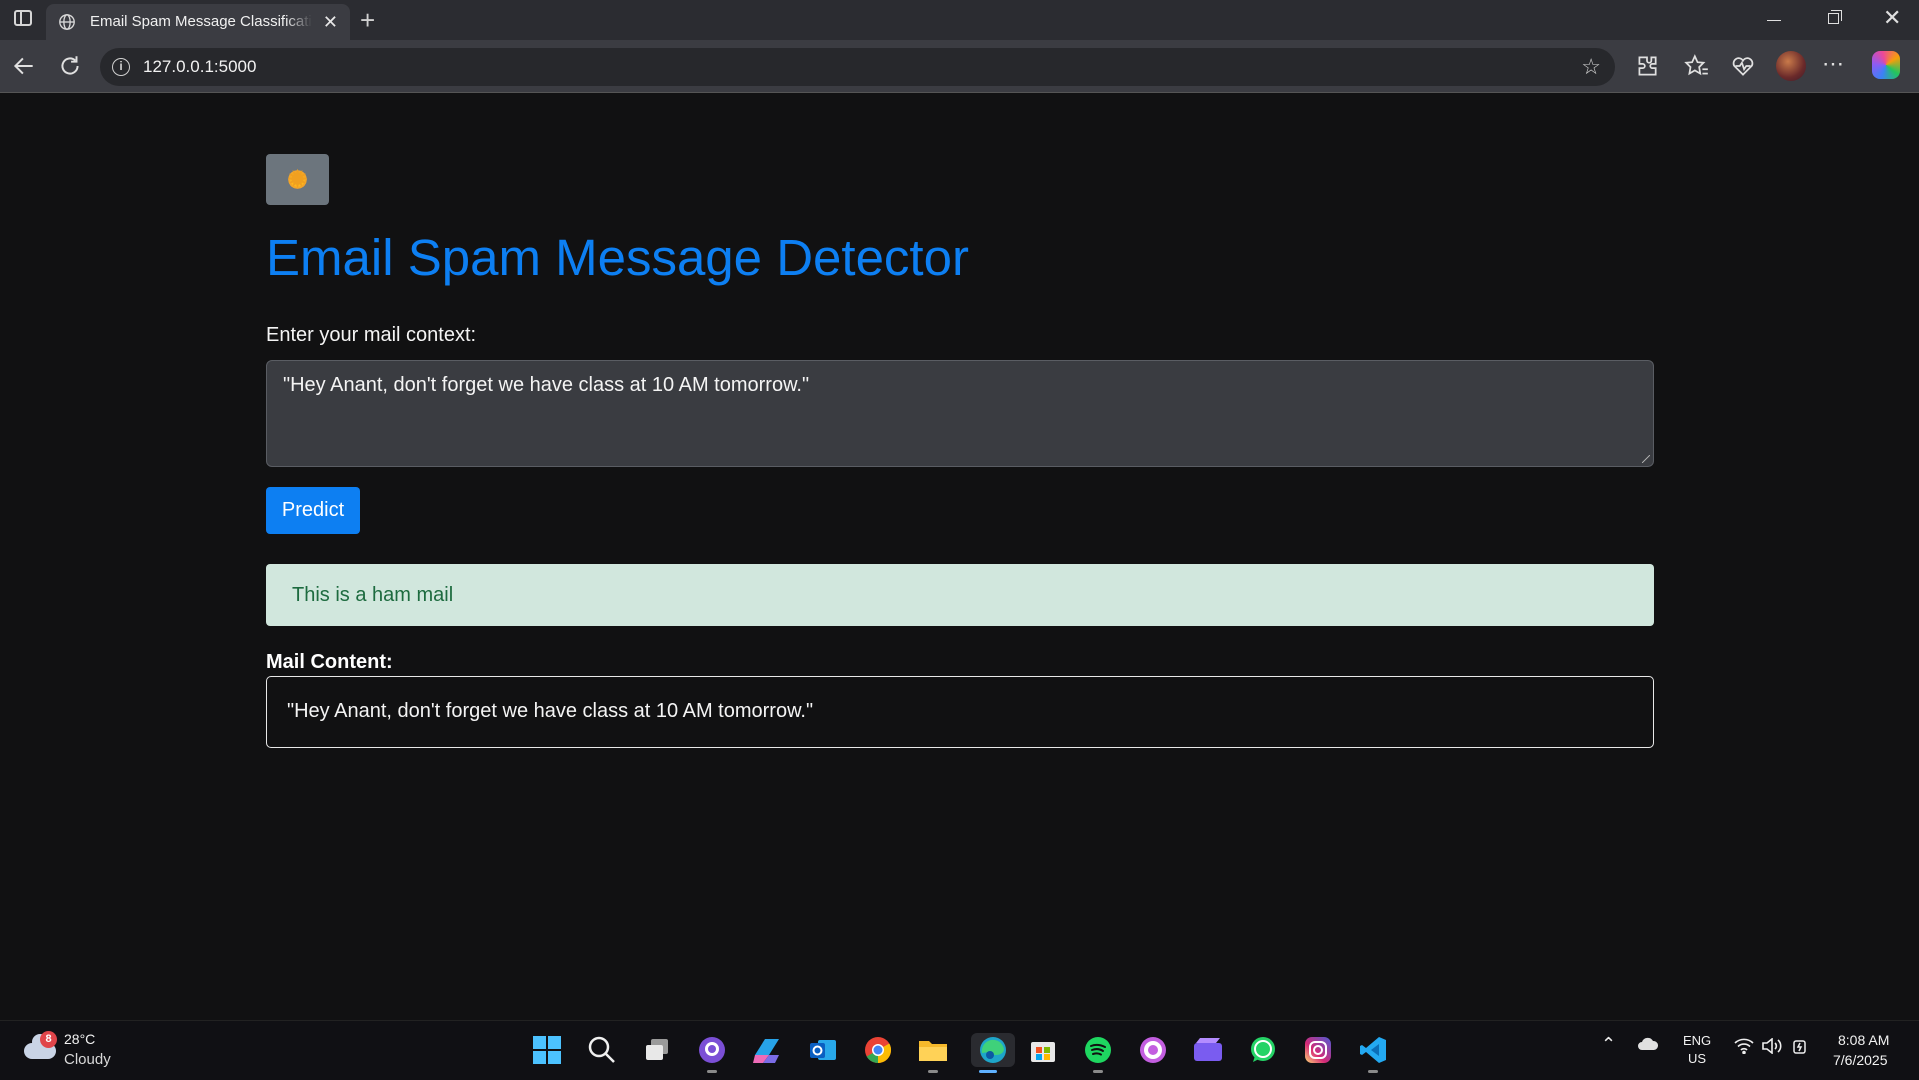  What do you see at coordinates (1774, 20) in the screenshot?
I see `minimize-icon` at bounding box center [1774, 20].